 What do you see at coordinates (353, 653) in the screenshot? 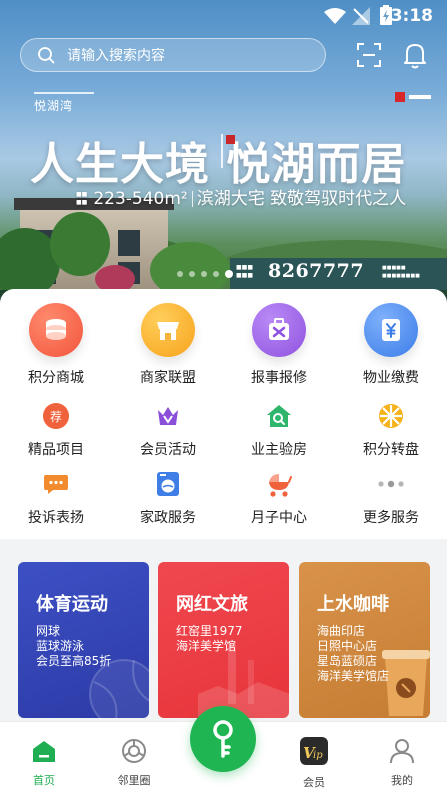
I see `promo-details: 海曲印店 日照中心店 星岛蓝硕店 海洋美学馆店` at bounding box center [353, 653].